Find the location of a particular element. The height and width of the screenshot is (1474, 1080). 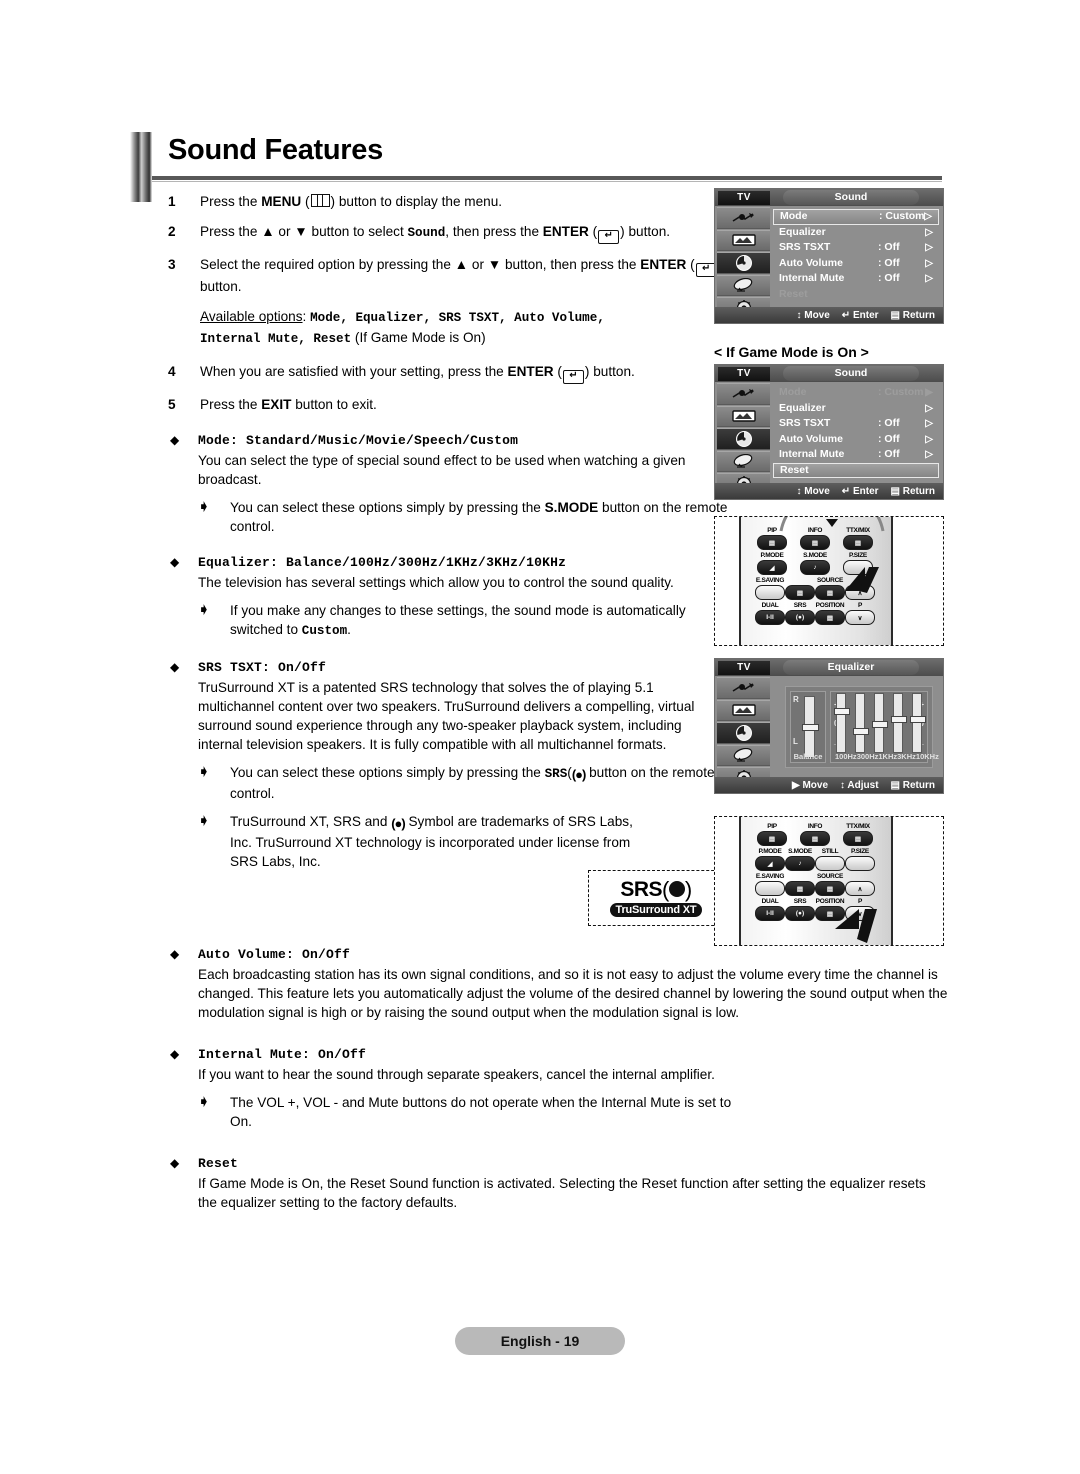

satellite-dish-icon is located at coordinates (742, 285).